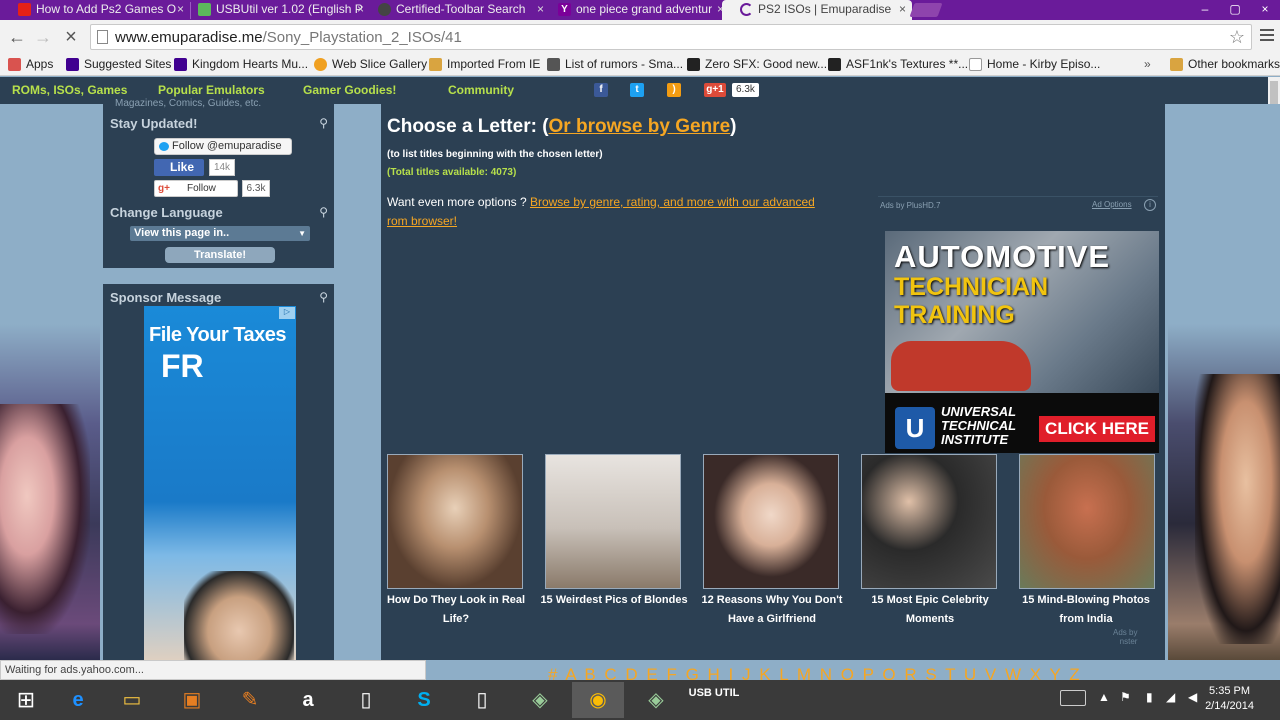 Image resolution: width=1280 pixels, height=720 pixels. I want to click on choose-letter-heading: Choose a Letter: (Or browse by Genre), so click(562, 126).